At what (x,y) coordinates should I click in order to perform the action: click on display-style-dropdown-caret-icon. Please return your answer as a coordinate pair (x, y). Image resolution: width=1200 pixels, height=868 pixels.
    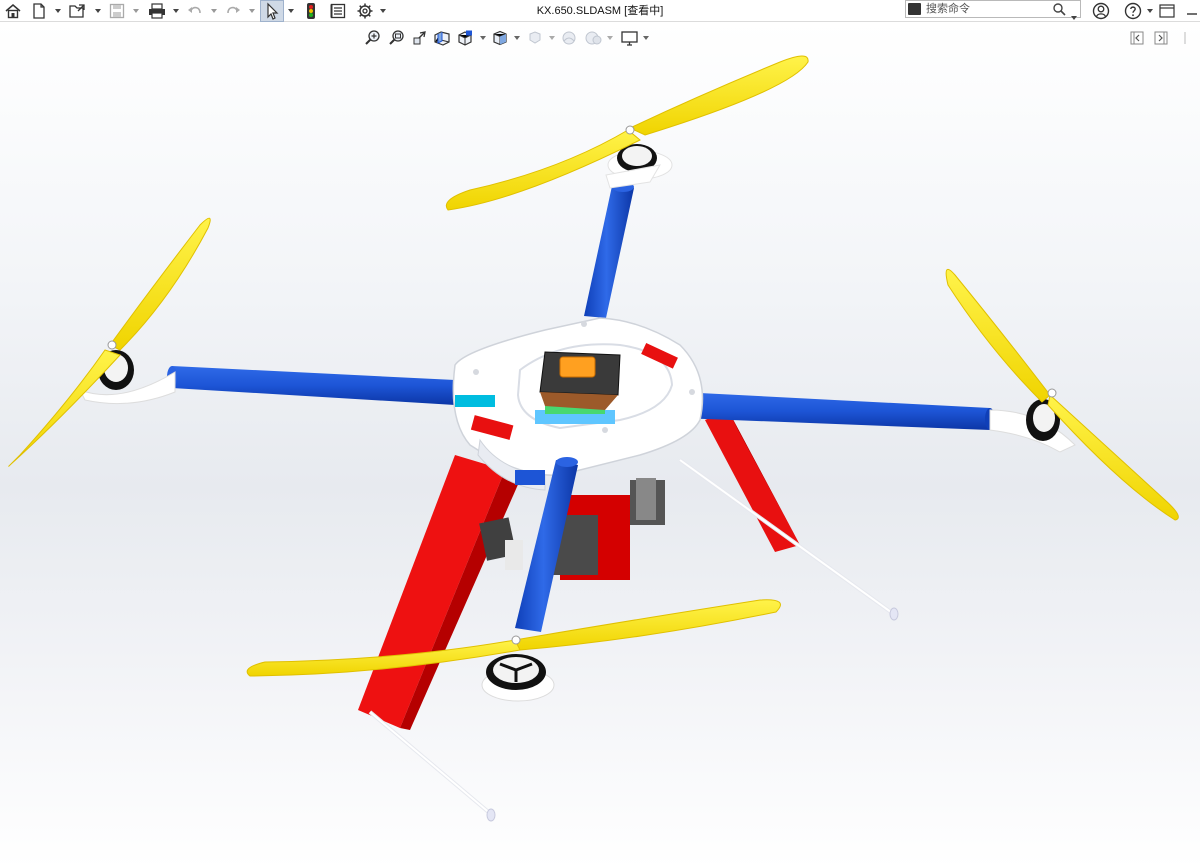
    Looking at the image, I should click on (552, 38).